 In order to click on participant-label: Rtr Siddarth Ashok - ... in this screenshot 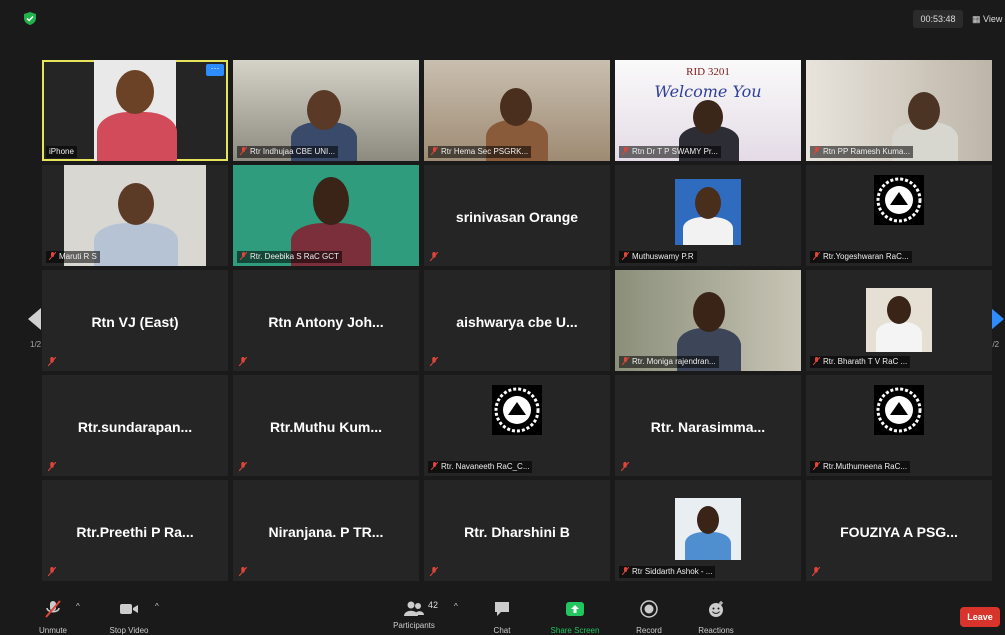, I will do `click(667, 572)`.